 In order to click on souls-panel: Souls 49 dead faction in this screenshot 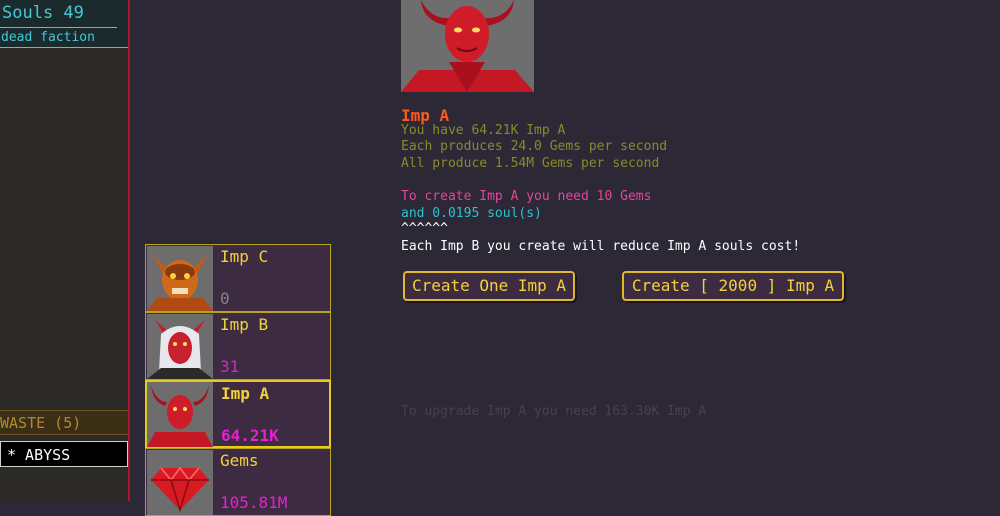, I will do `click(64, 24)`.